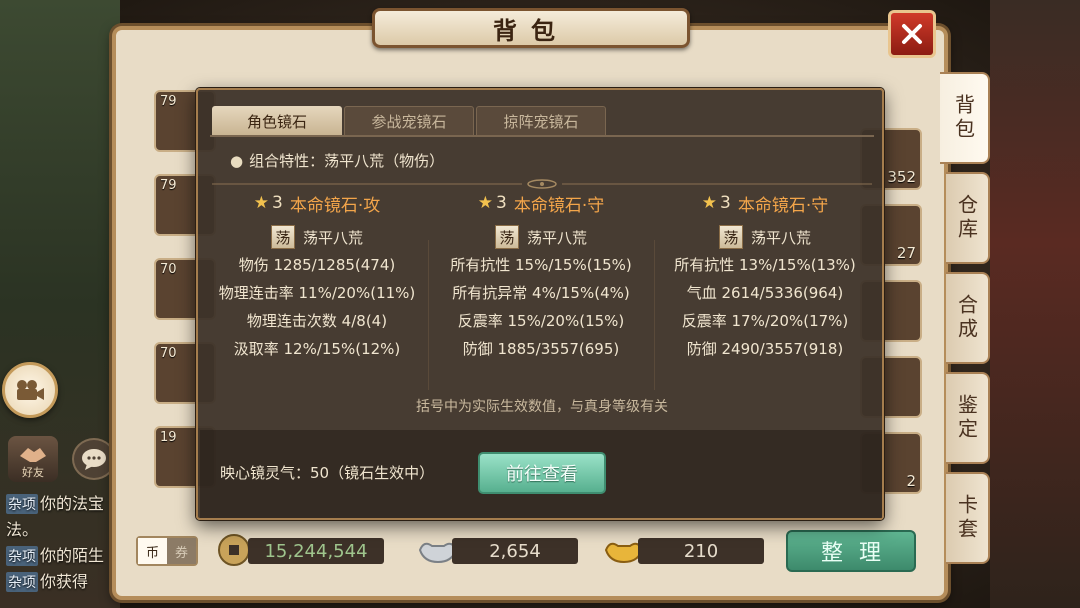  I want to click on stat-line: 反震率 17%/20%(17%), so click(765, 320).